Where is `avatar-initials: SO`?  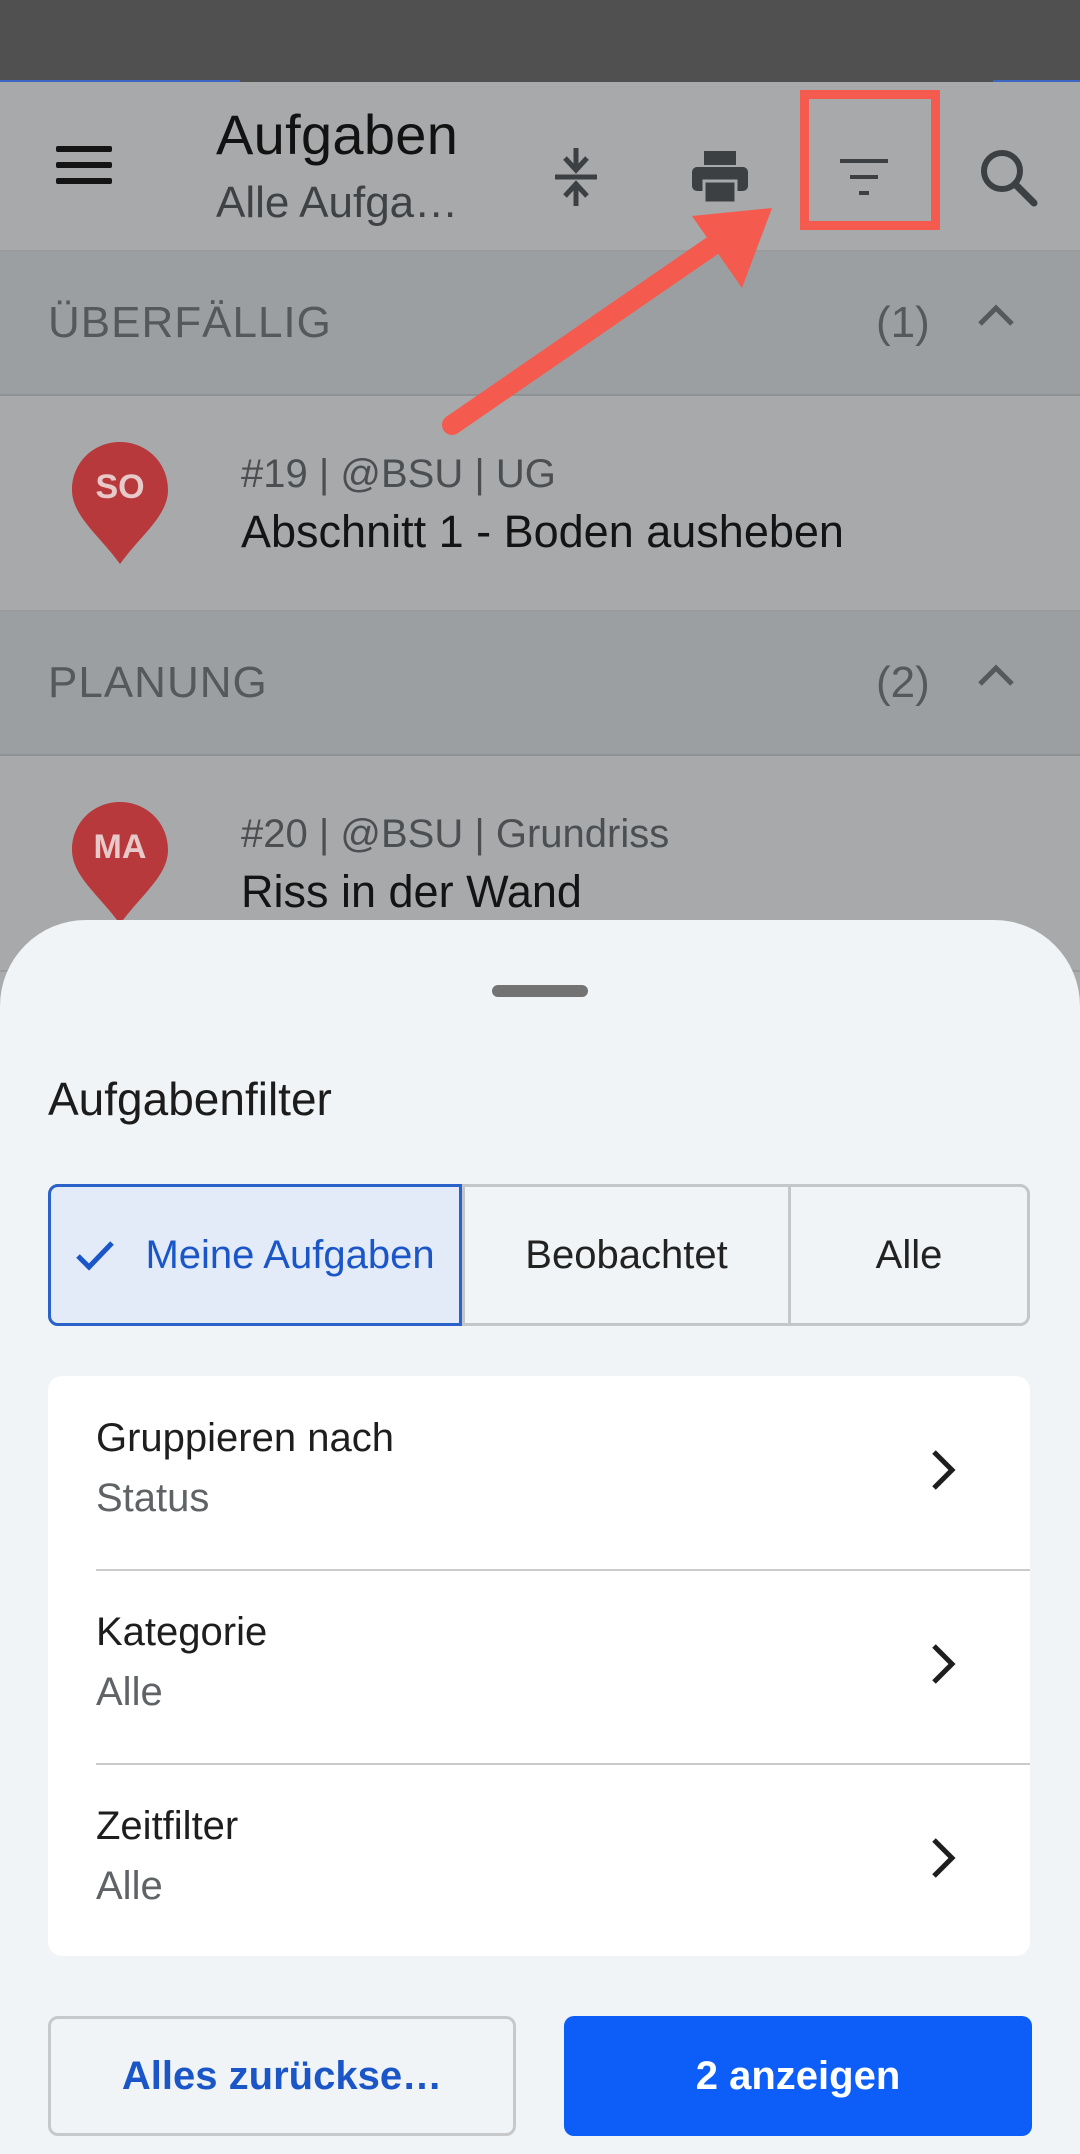
avatar-initials: SO is located at coordinates (119, 487).